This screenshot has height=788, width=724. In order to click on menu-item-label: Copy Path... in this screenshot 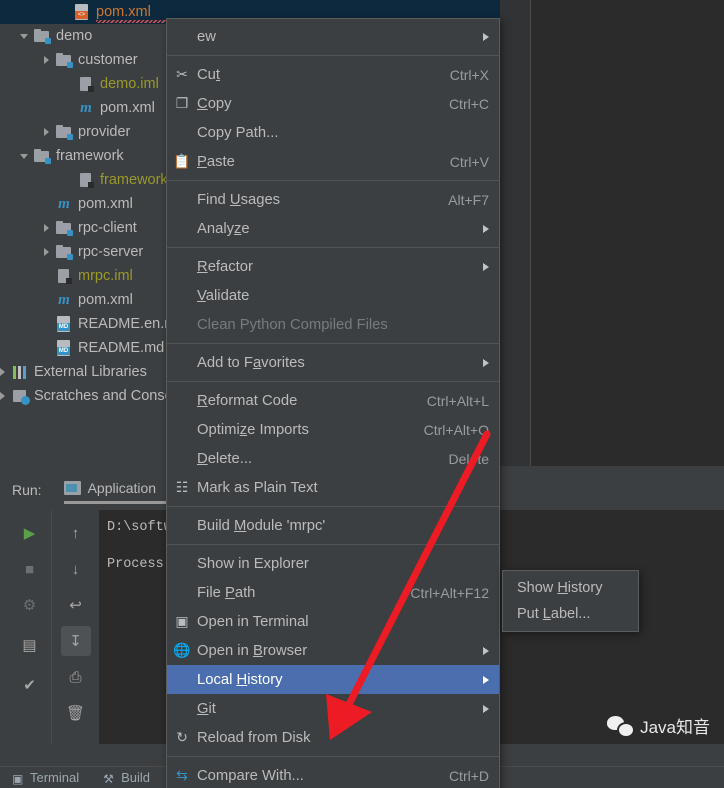, I will do `click(238, 132)`.